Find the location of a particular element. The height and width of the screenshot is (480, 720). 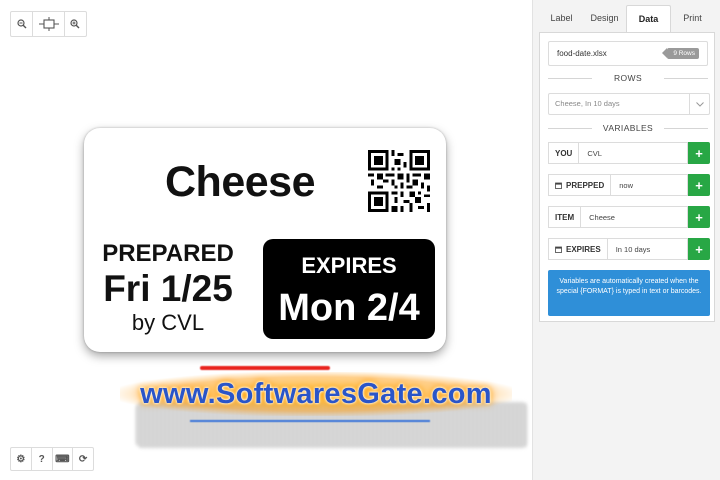

prepared-date: Fri 1/25 is located at coordinates (168, 288).